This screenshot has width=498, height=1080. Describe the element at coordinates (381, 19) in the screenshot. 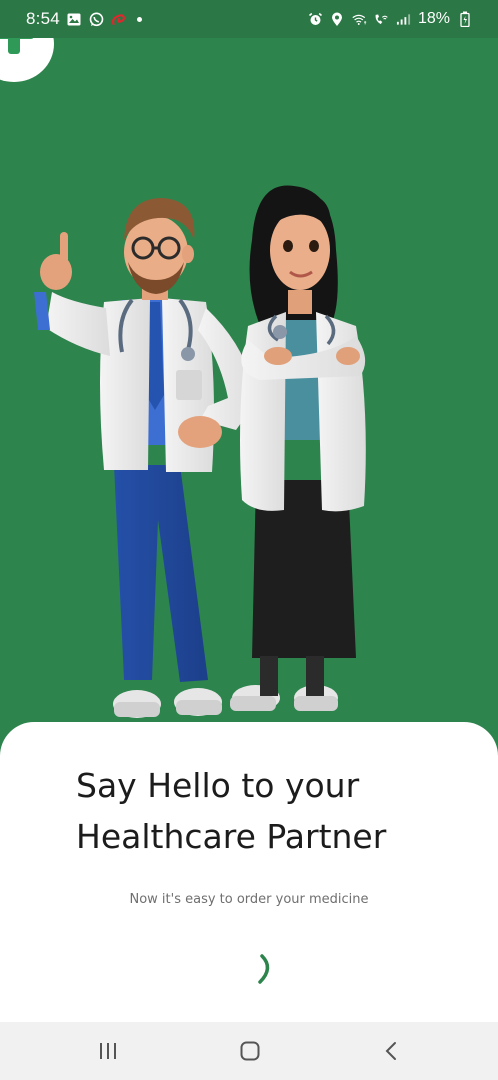

I see `wifi-call-icon` at that location.